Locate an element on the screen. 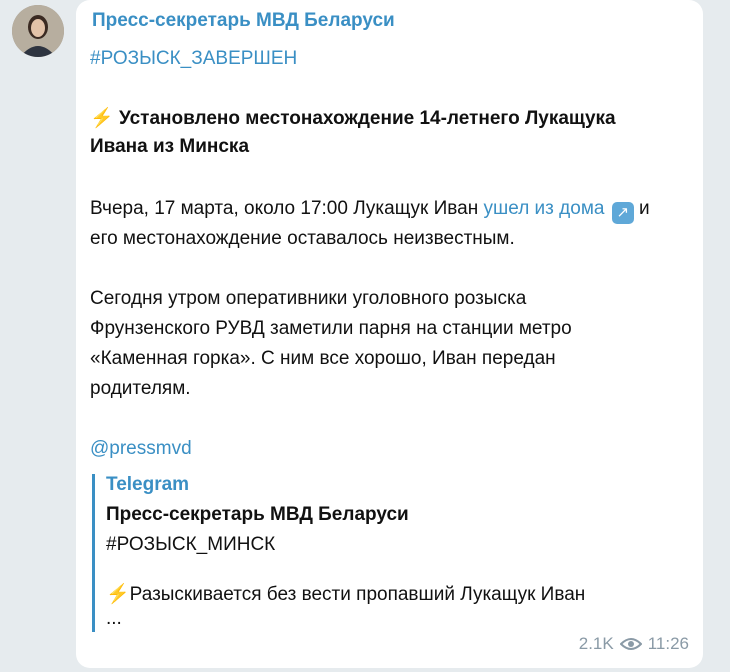 The height and width of the screenshot is (672, 730). message-meta: 2.1K 11:26 is located at coordinates (634, 644).